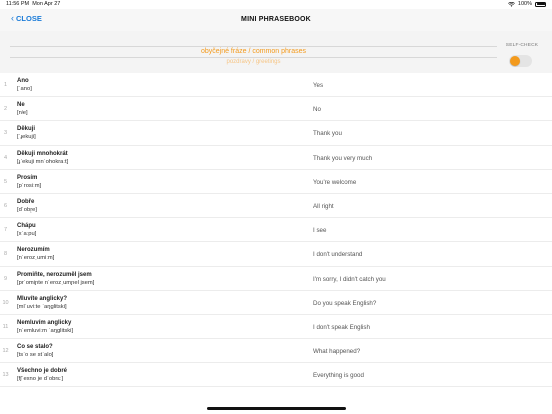 The height and width of the screenshot is (414, 552). I want to click on english-translation: I'm sorry, I didn't catch you, so click(349, 279).